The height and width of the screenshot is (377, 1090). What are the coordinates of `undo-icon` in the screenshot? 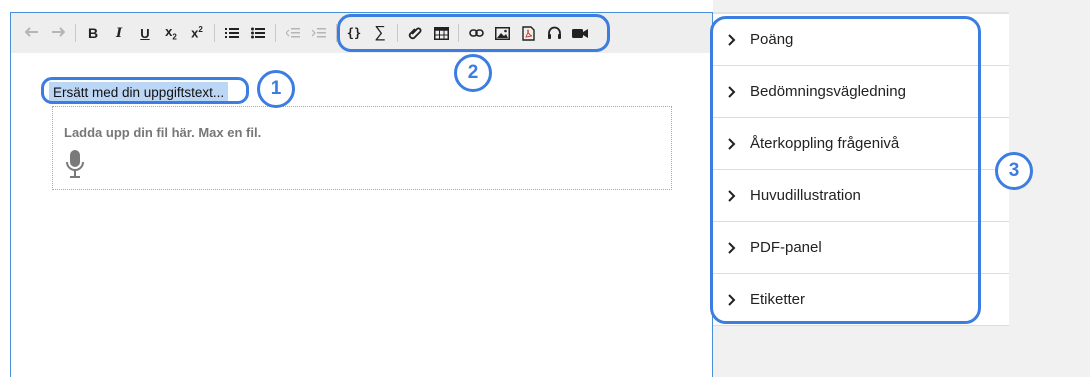 It's located at (32, 33).